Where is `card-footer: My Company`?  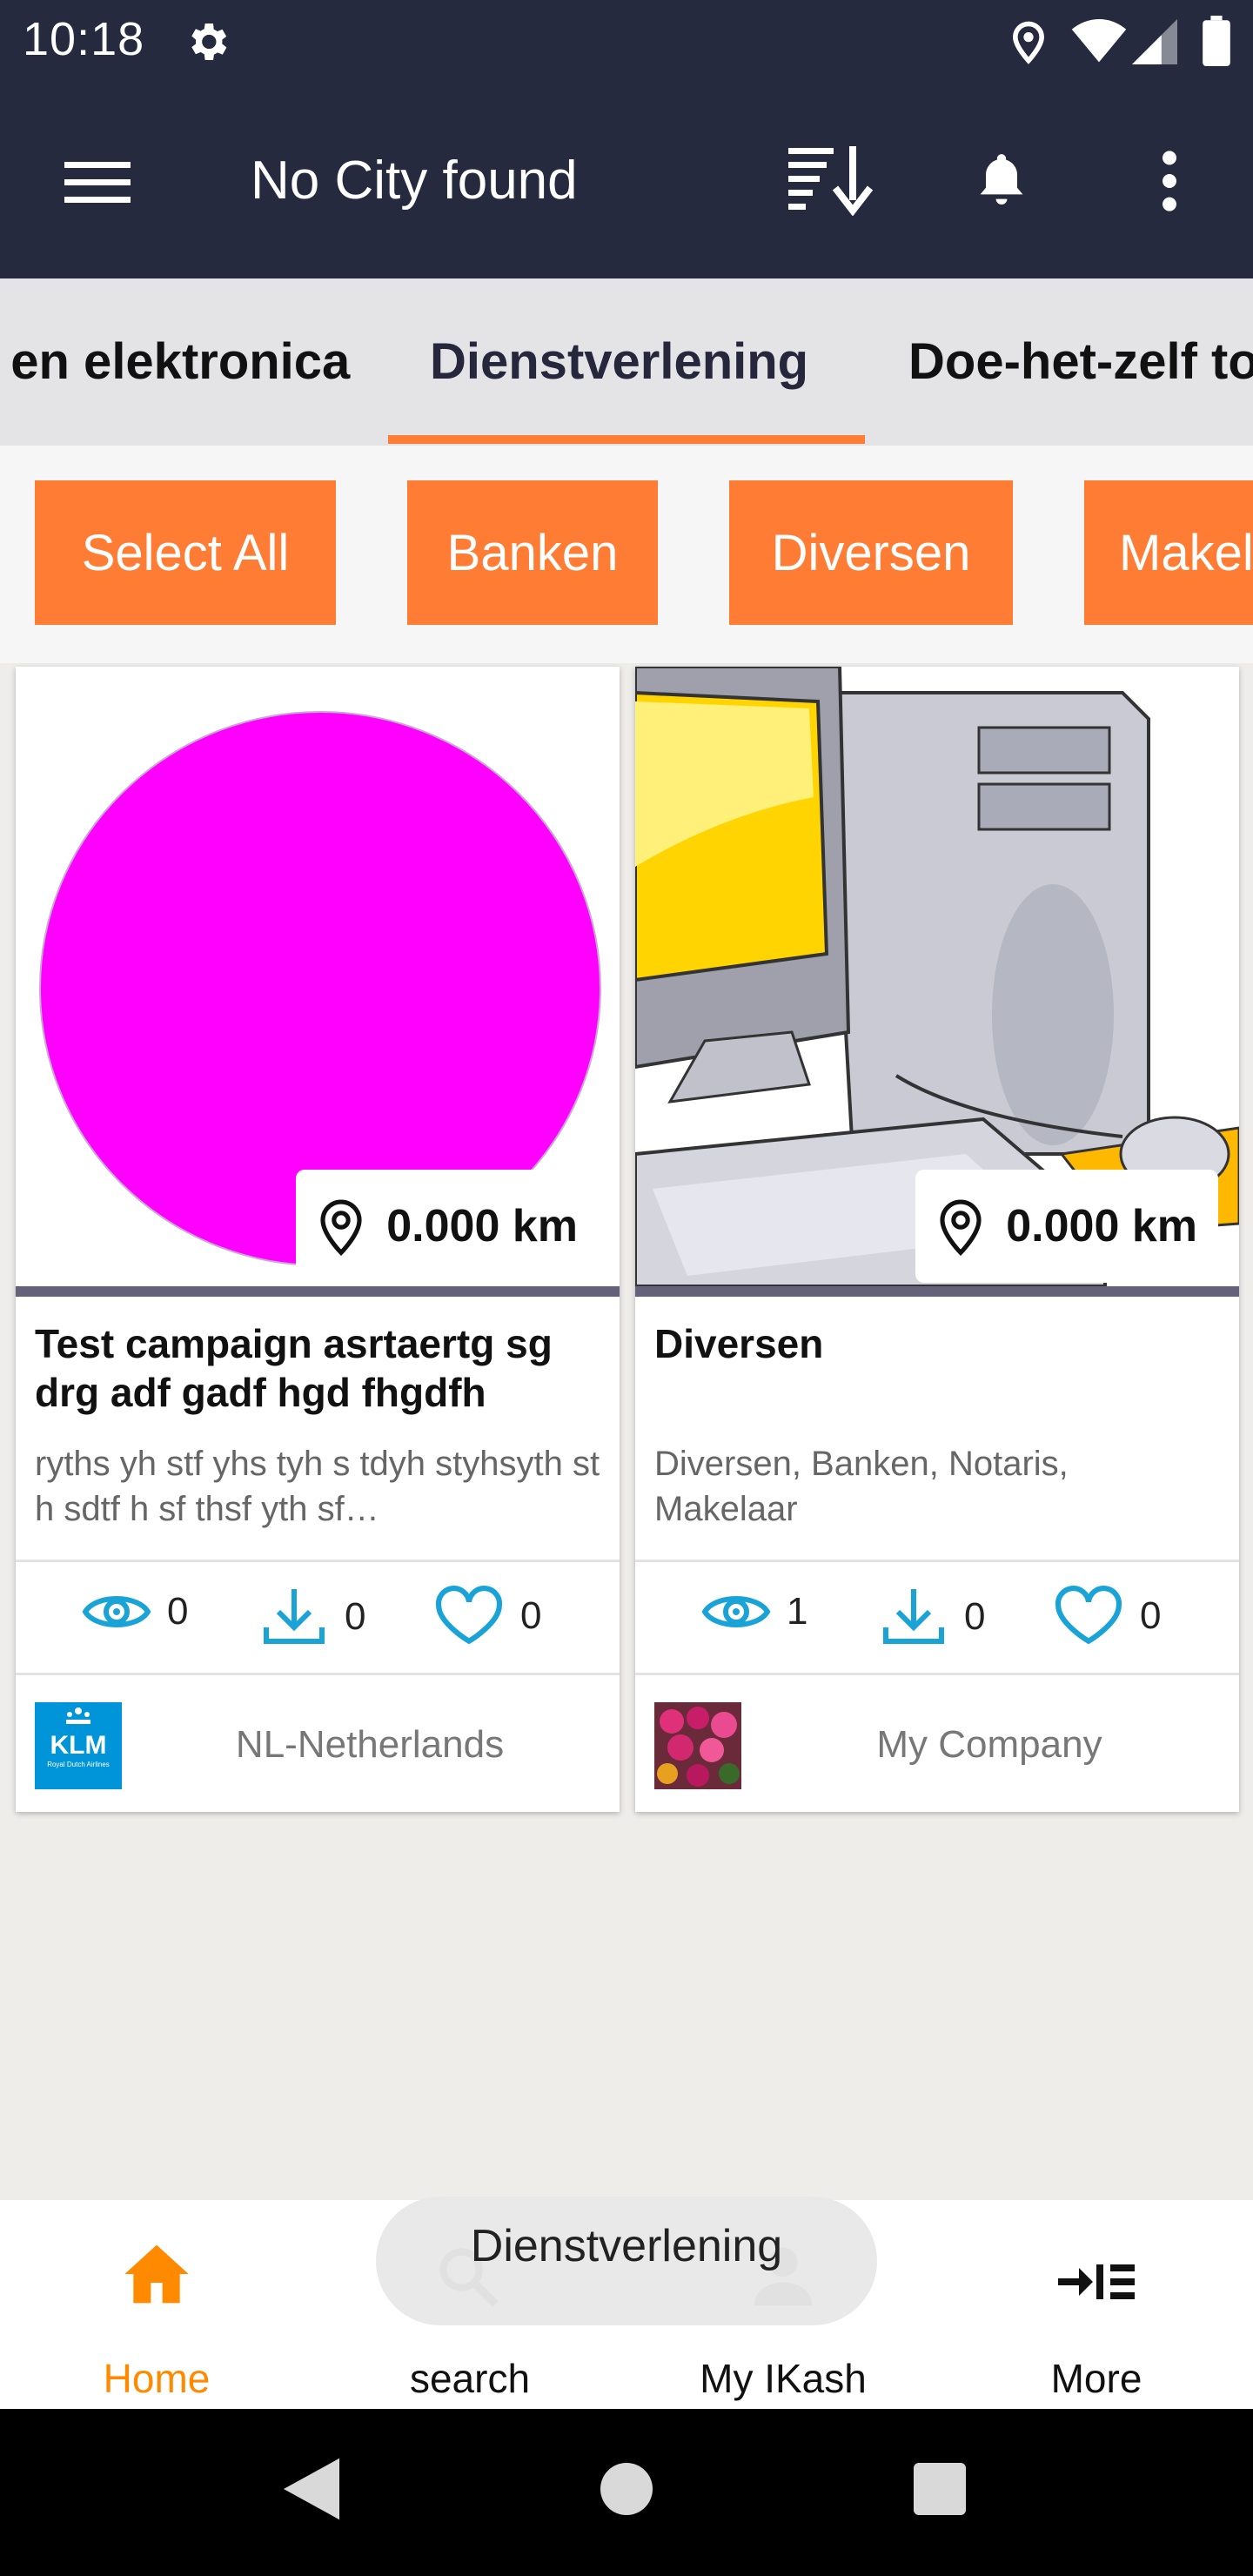 card-footer: My Company is located at coordinates (937, 1742).